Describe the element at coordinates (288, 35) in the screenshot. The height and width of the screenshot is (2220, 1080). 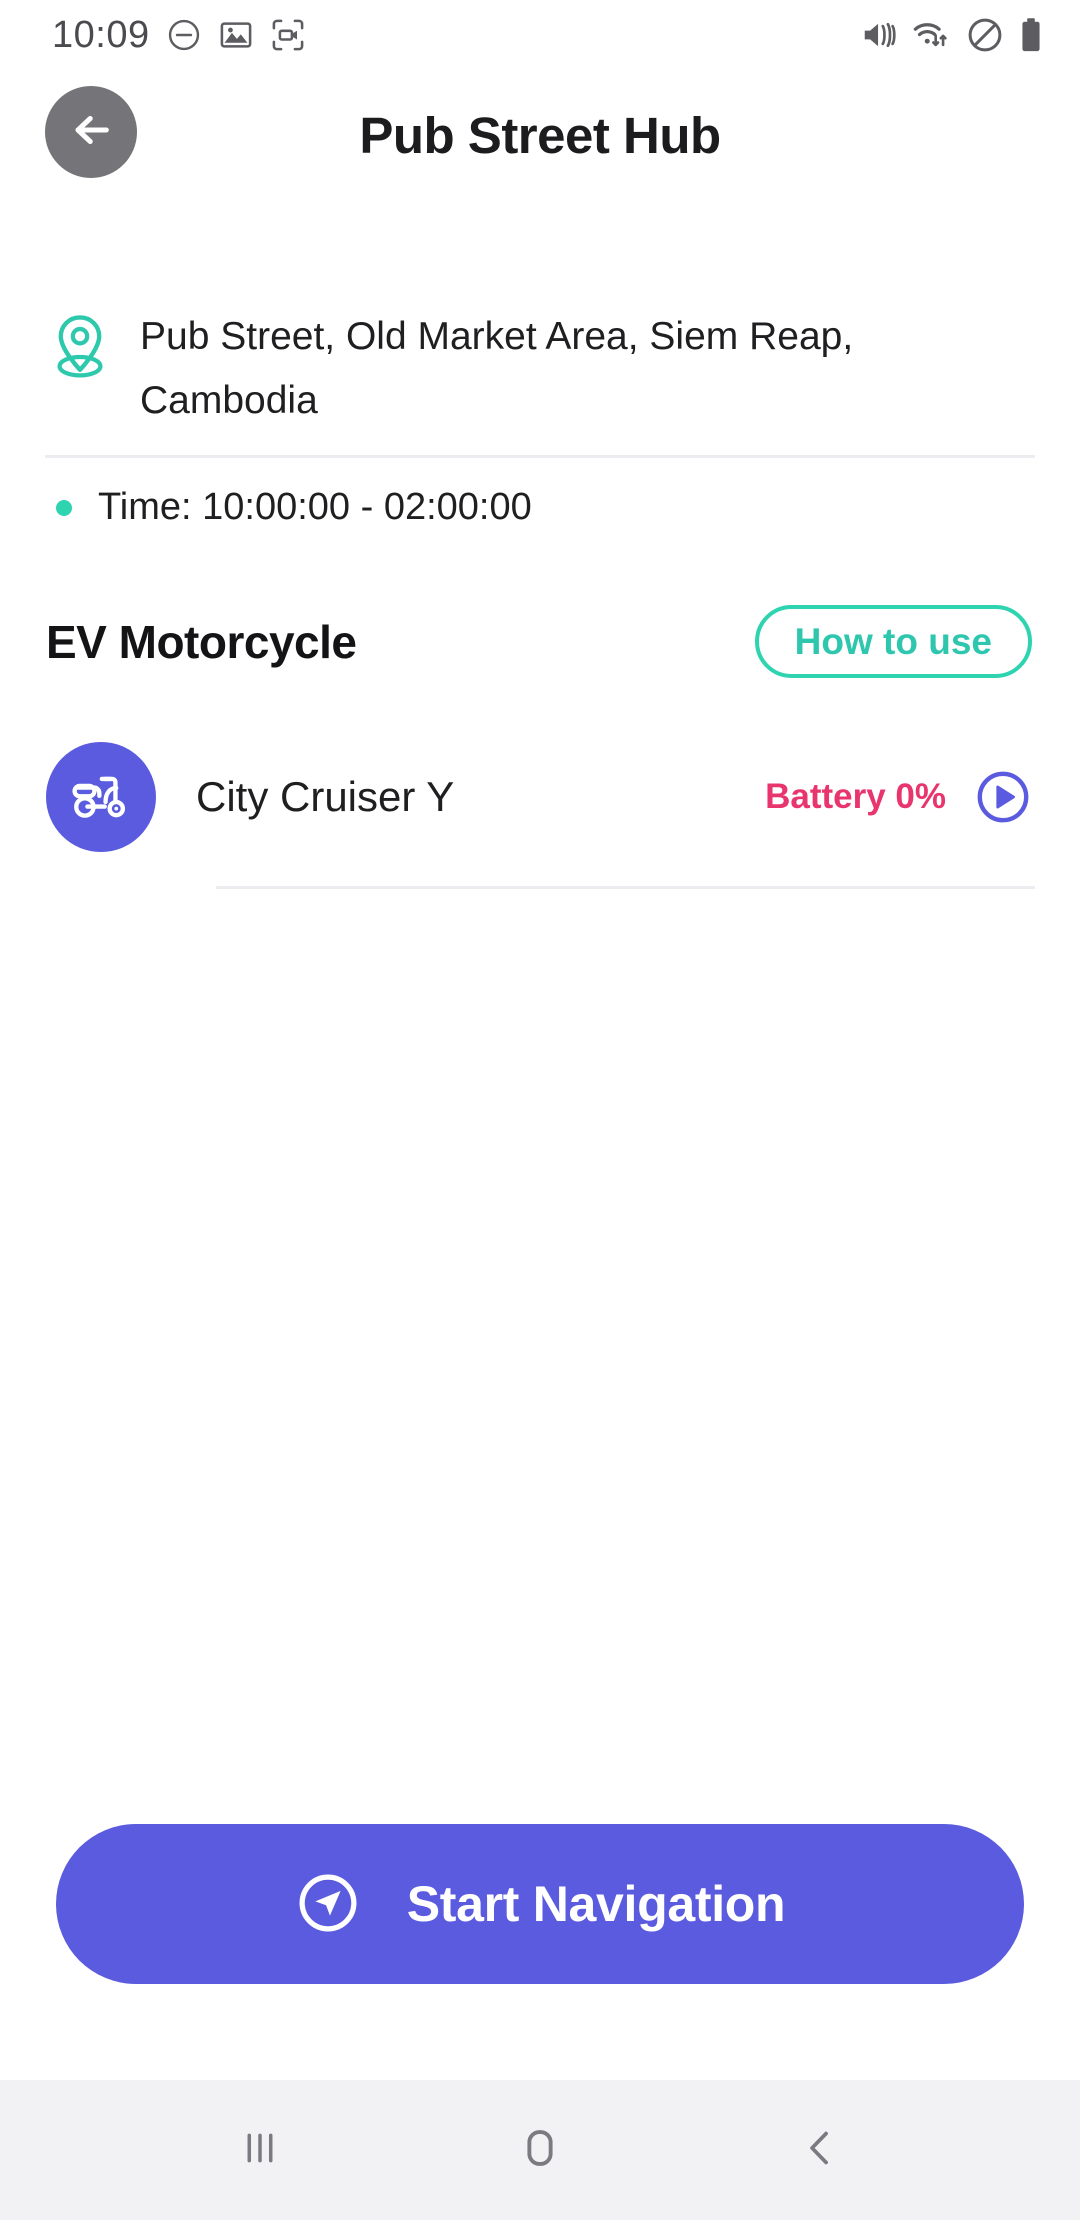
I see `screen-recorder-icon` at that location.